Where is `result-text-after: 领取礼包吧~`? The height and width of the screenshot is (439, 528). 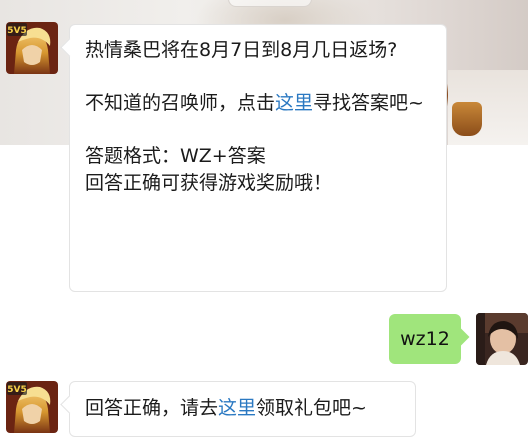
result-text-after: 领取礼包吧~ is located at coordinates (311, 408).